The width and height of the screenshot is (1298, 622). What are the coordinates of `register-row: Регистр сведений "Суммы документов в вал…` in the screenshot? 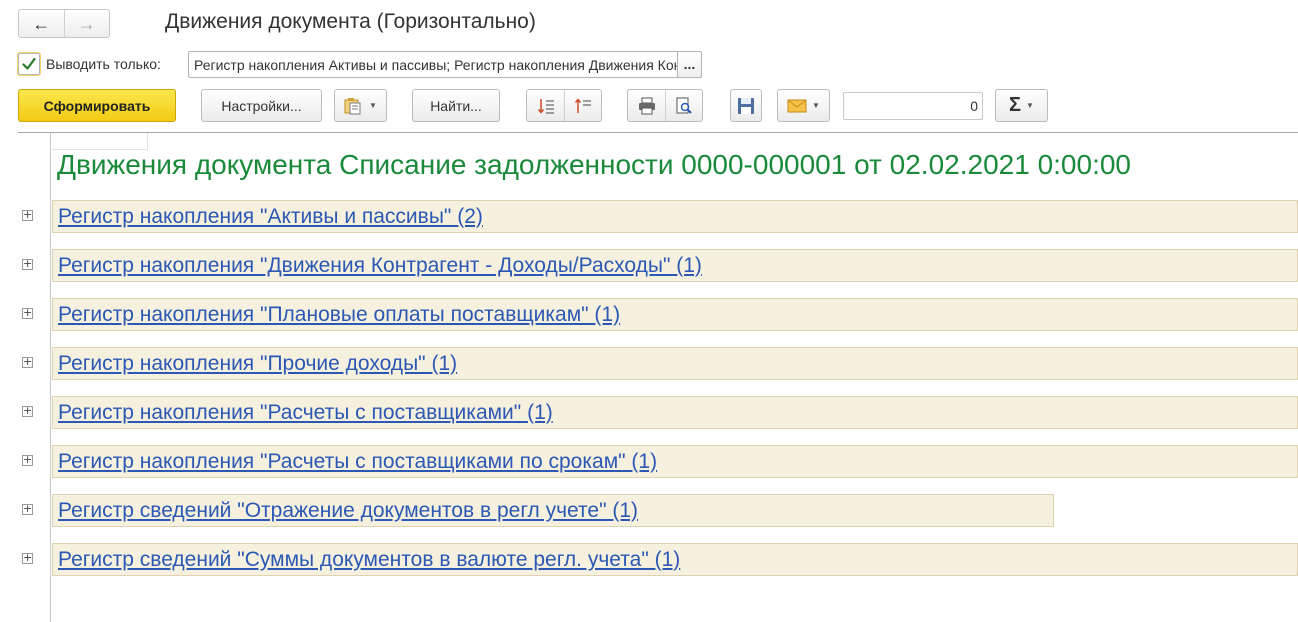 It's located at (675, 559).